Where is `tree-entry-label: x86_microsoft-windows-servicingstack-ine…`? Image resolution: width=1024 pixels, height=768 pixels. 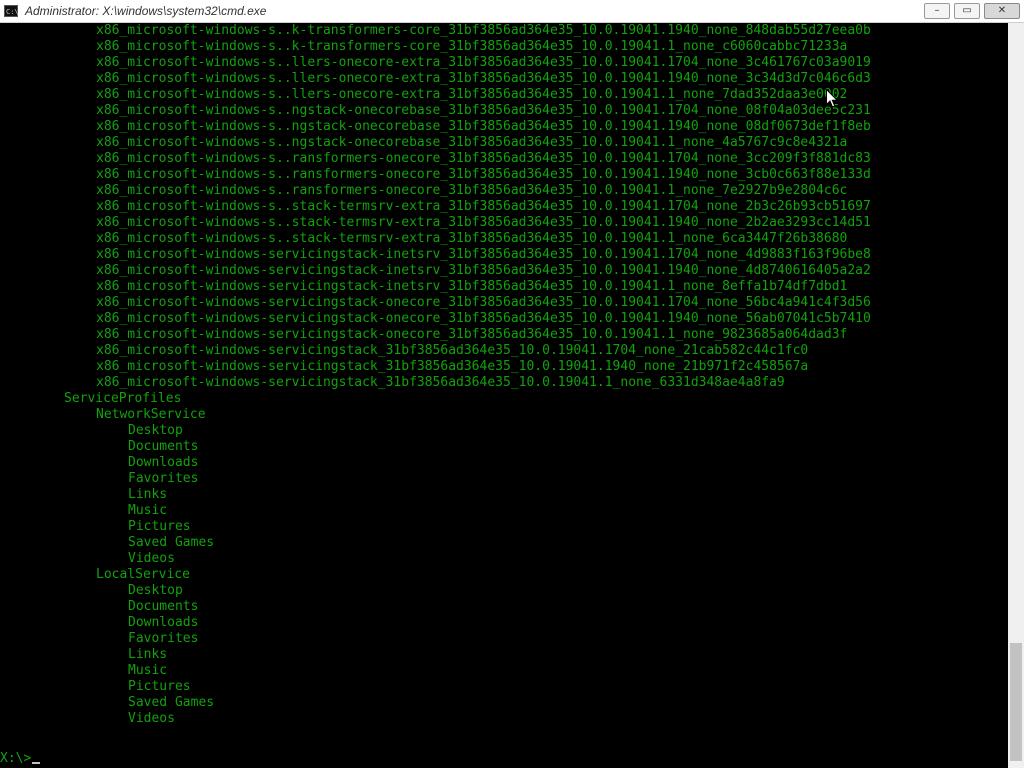
tree-entry-label: x86_microsoft-windows-servicingstack-ine… is located at coordinates (483, 270).